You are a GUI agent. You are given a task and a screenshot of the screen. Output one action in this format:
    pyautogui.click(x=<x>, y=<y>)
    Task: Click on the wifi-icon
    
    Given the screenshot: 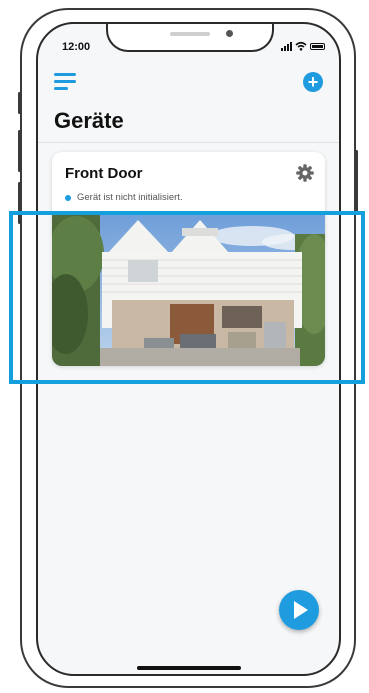 What is the action you would take?
    pyautogui.click(x=301, y=46)
    